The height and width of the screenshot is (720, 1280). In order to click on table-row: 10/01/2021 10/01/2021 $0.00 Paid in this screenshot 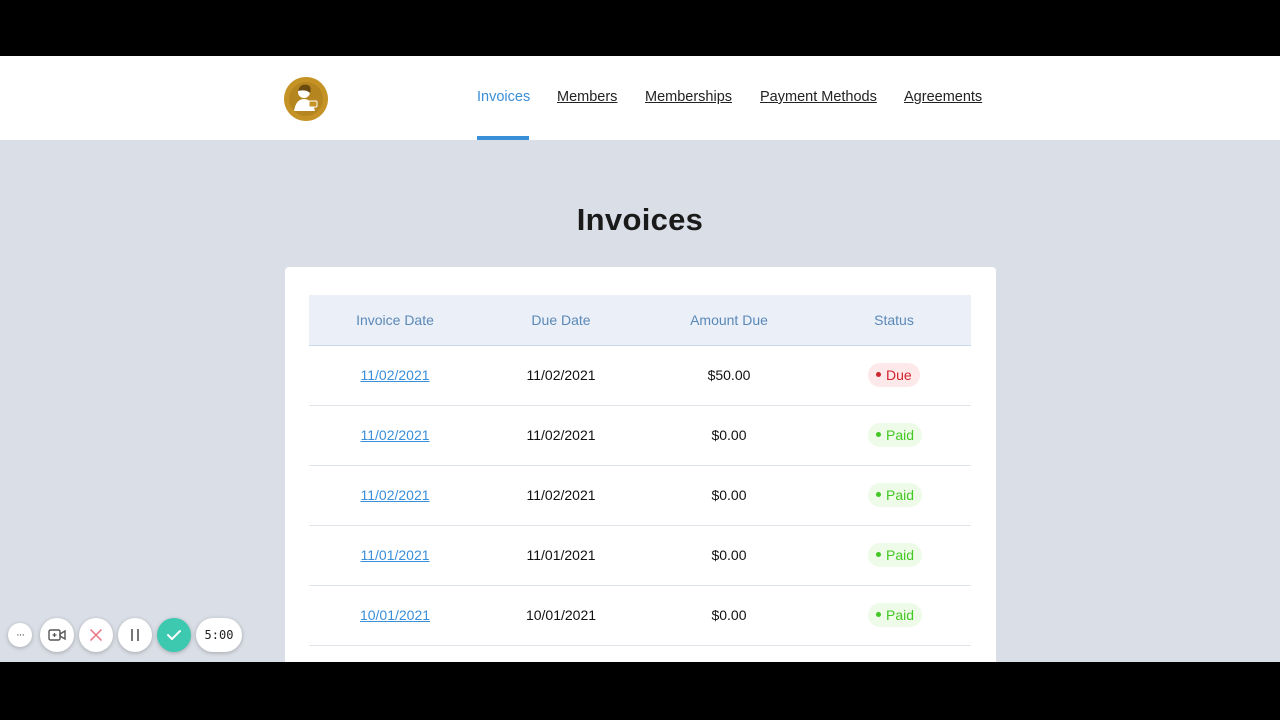, I will do `click(640, 616)`.